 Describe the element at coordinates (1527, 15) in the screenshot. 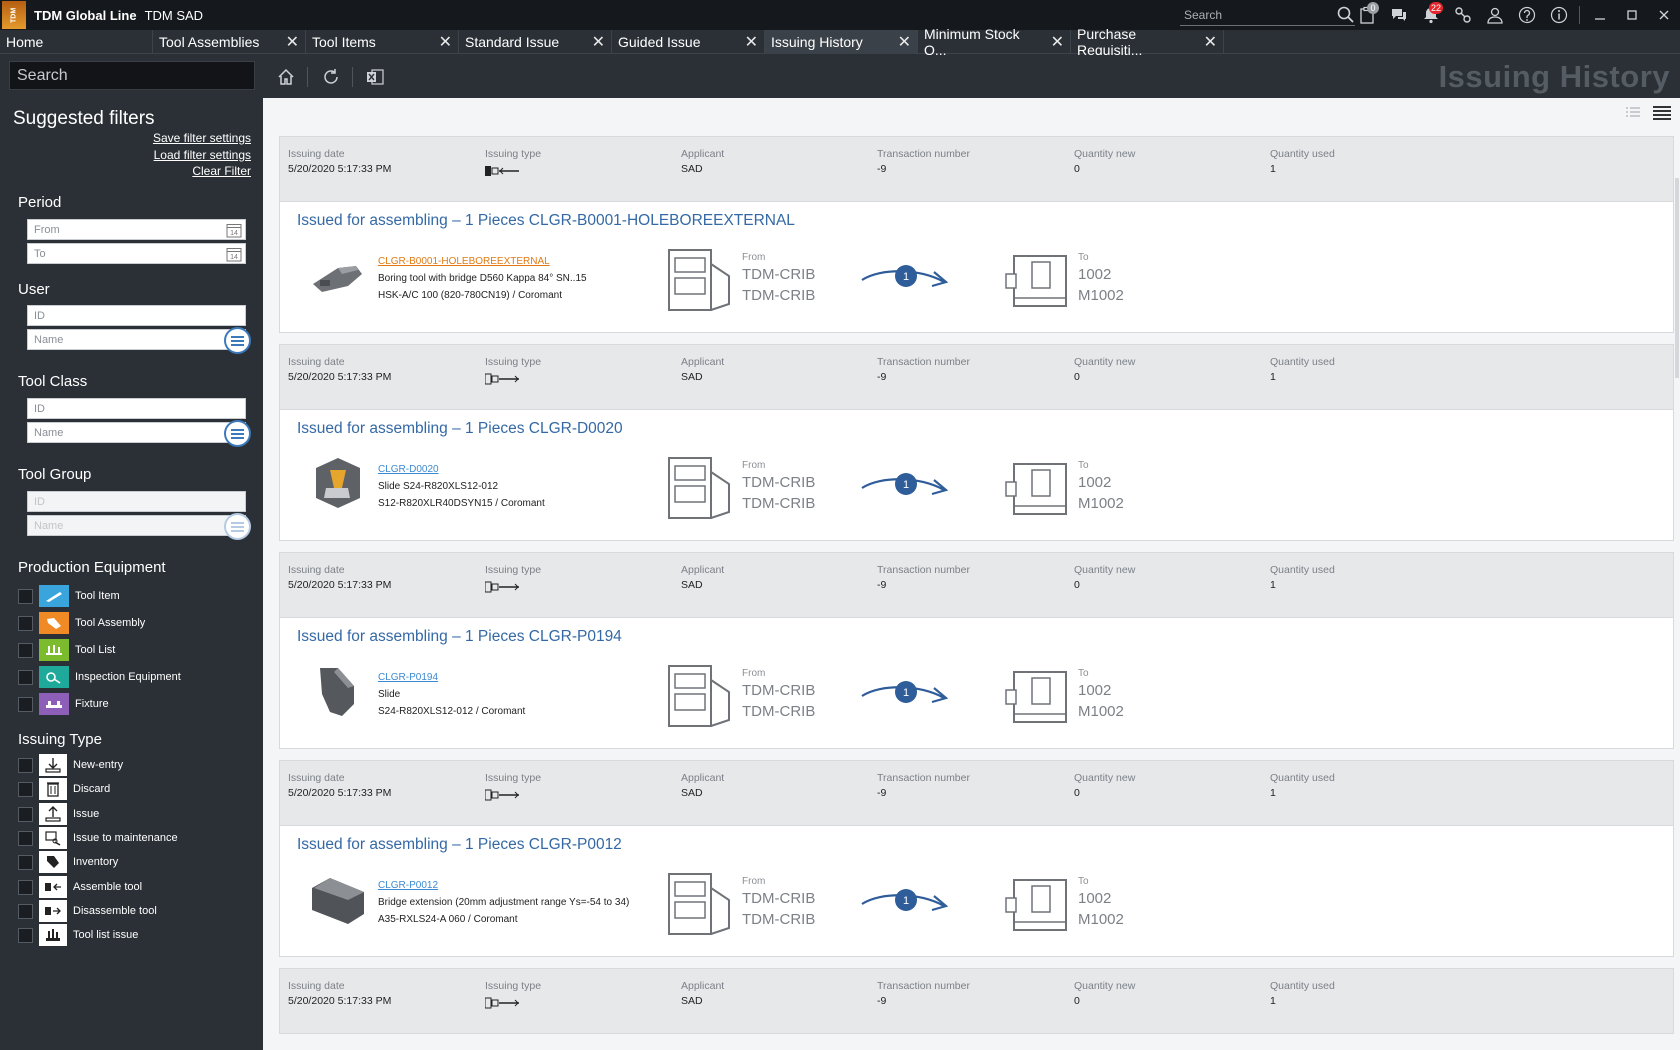

I see `help-icon` at that location.